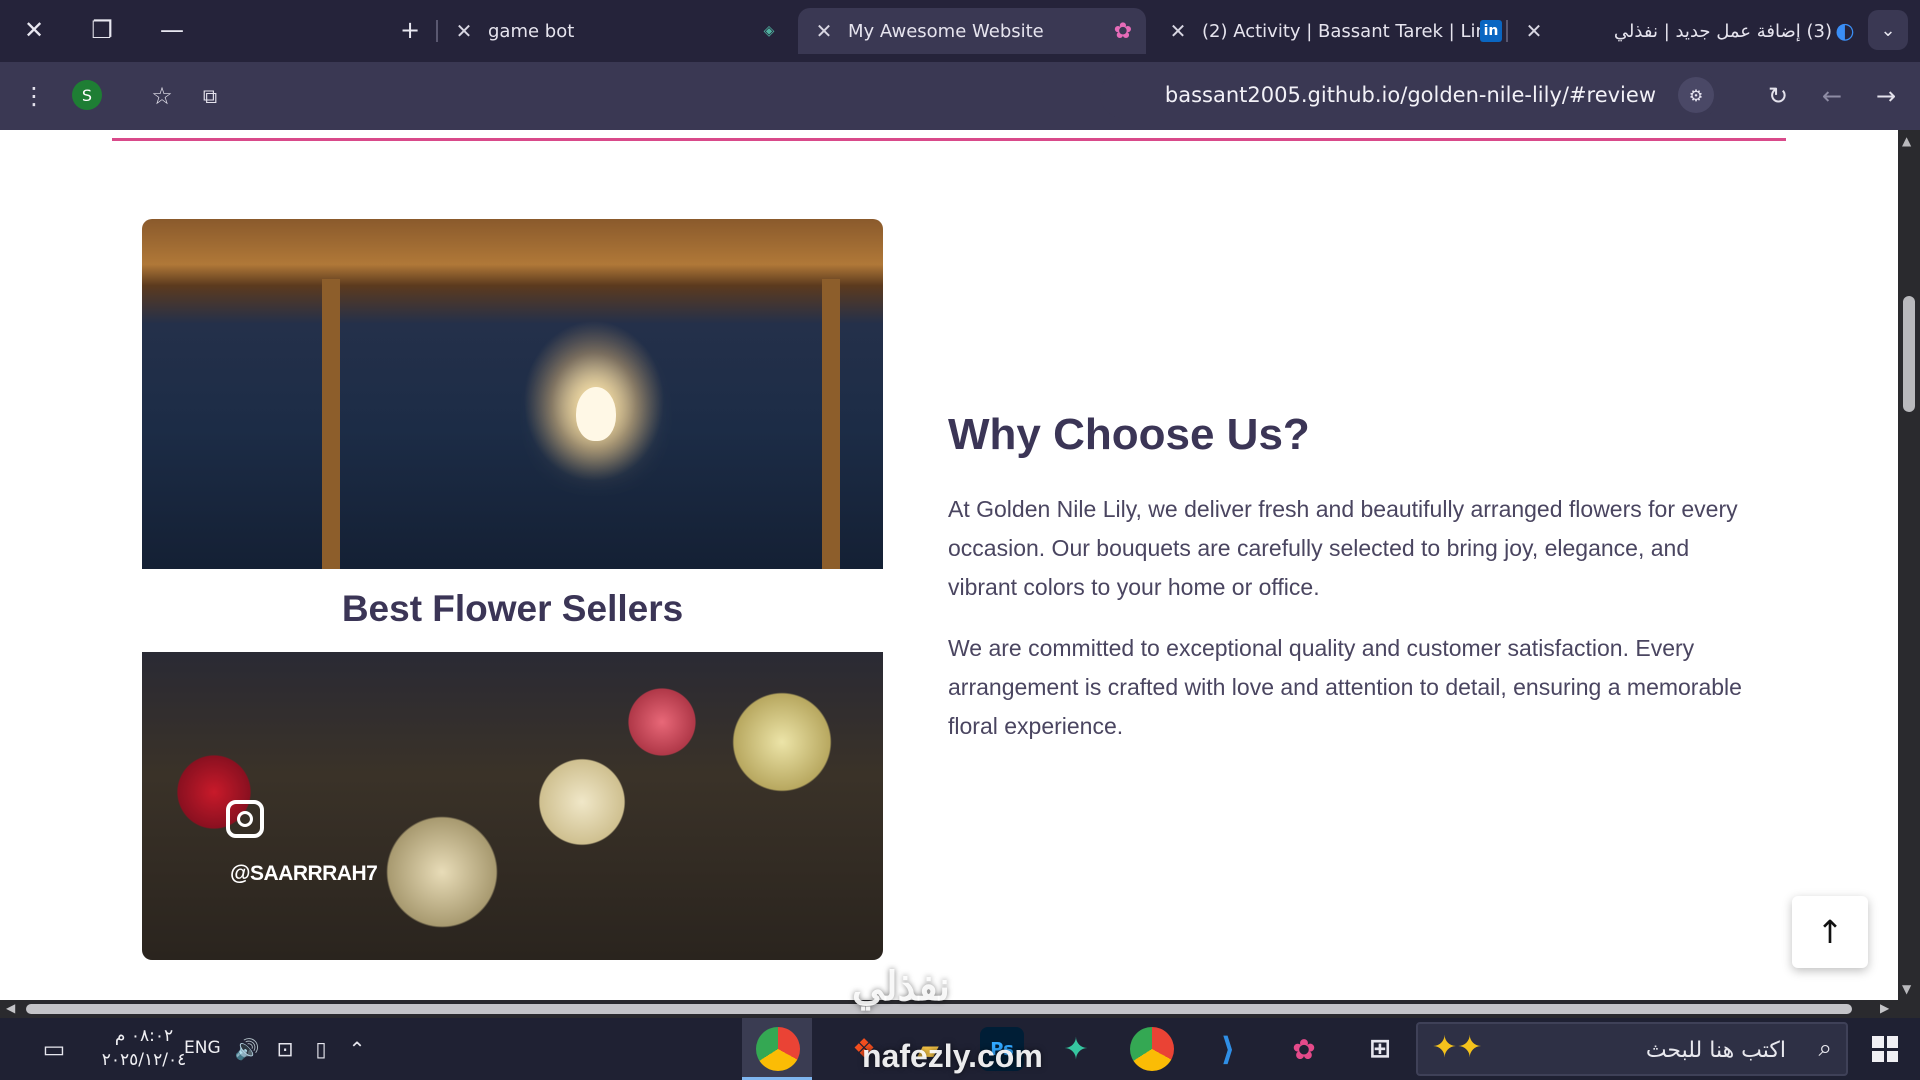 This screenshot has width=1920, height=1080. What do you see at coordinates (1906, 989) in the screenshot?
I see `scroll-down-arrow-icon: ▼` at bounding box center [1906, 989].